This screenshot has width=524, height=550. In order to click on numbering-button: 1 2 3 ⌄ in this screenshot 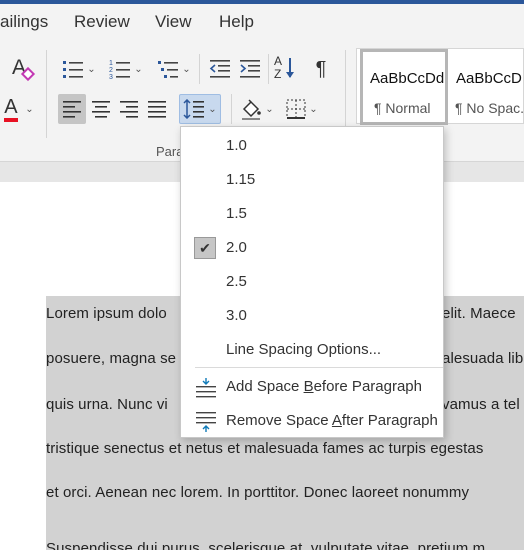, I will do `click(126, 69)`.